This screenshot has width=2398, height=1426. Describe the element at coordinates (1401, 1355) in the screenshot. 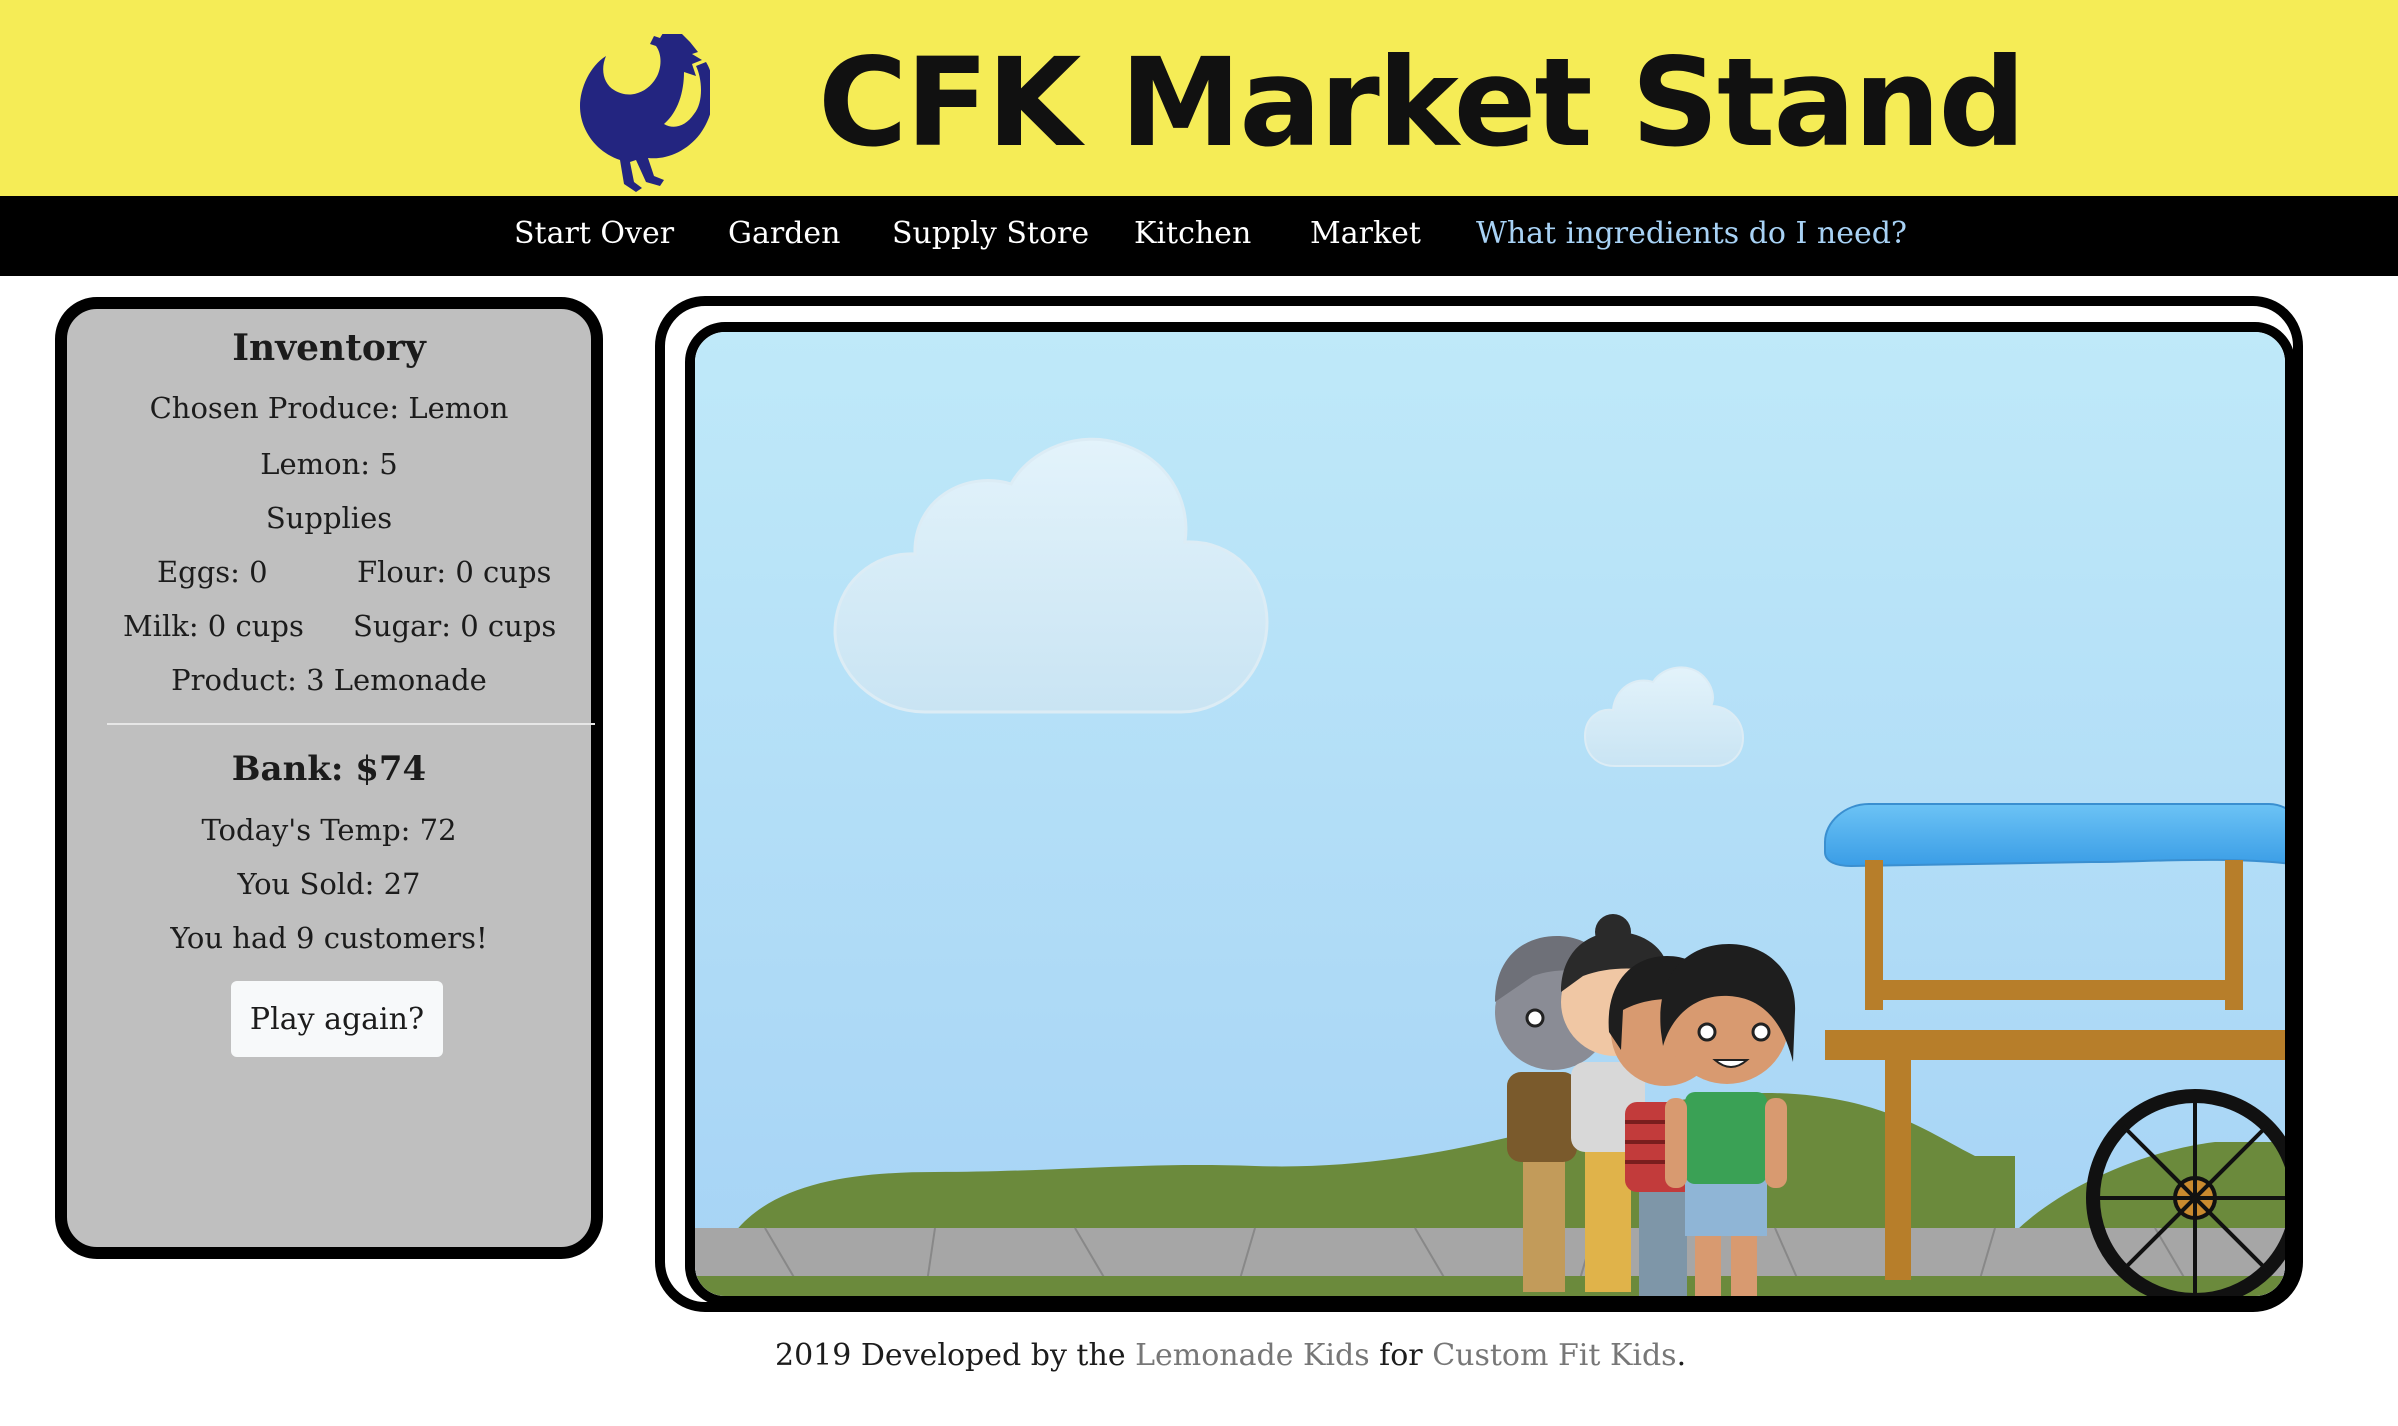

I see `footer-middle: for` at that location.